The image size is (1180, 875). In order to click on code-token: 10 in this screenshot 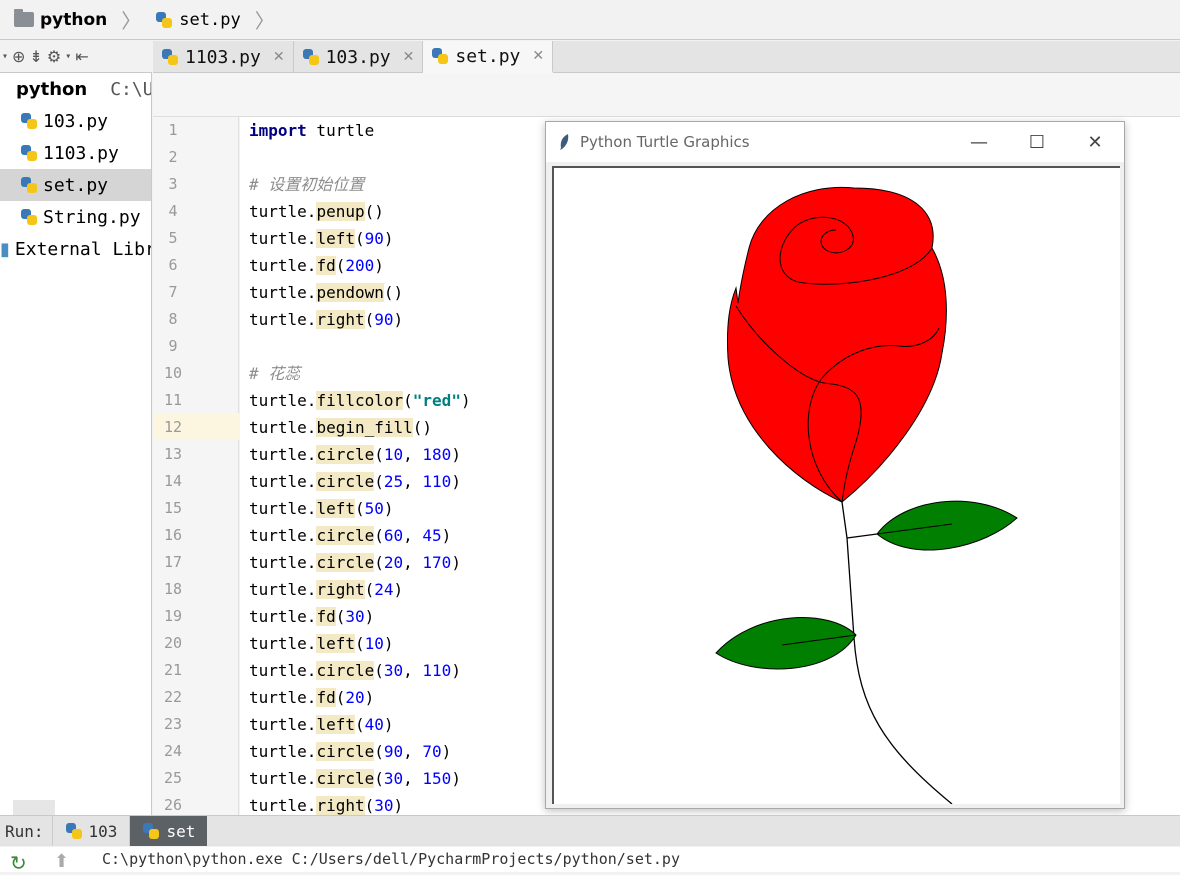, I will do `click(374, 643)`.